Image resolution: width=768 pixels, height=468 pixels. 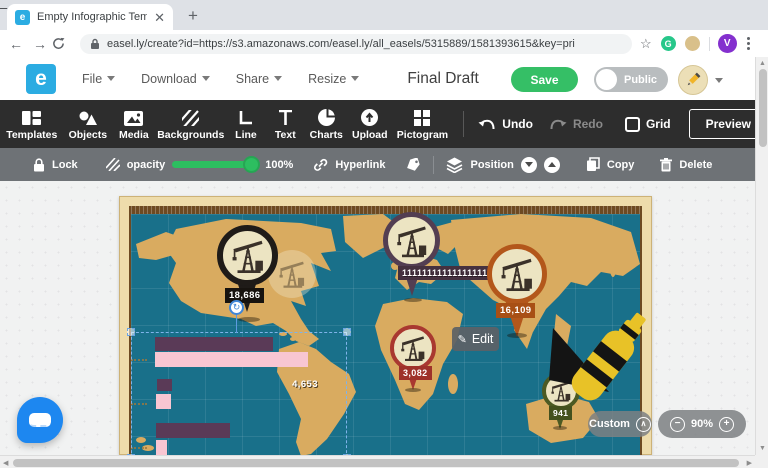 I want to click on hyperlink-icon, so click(x=321, y=164).